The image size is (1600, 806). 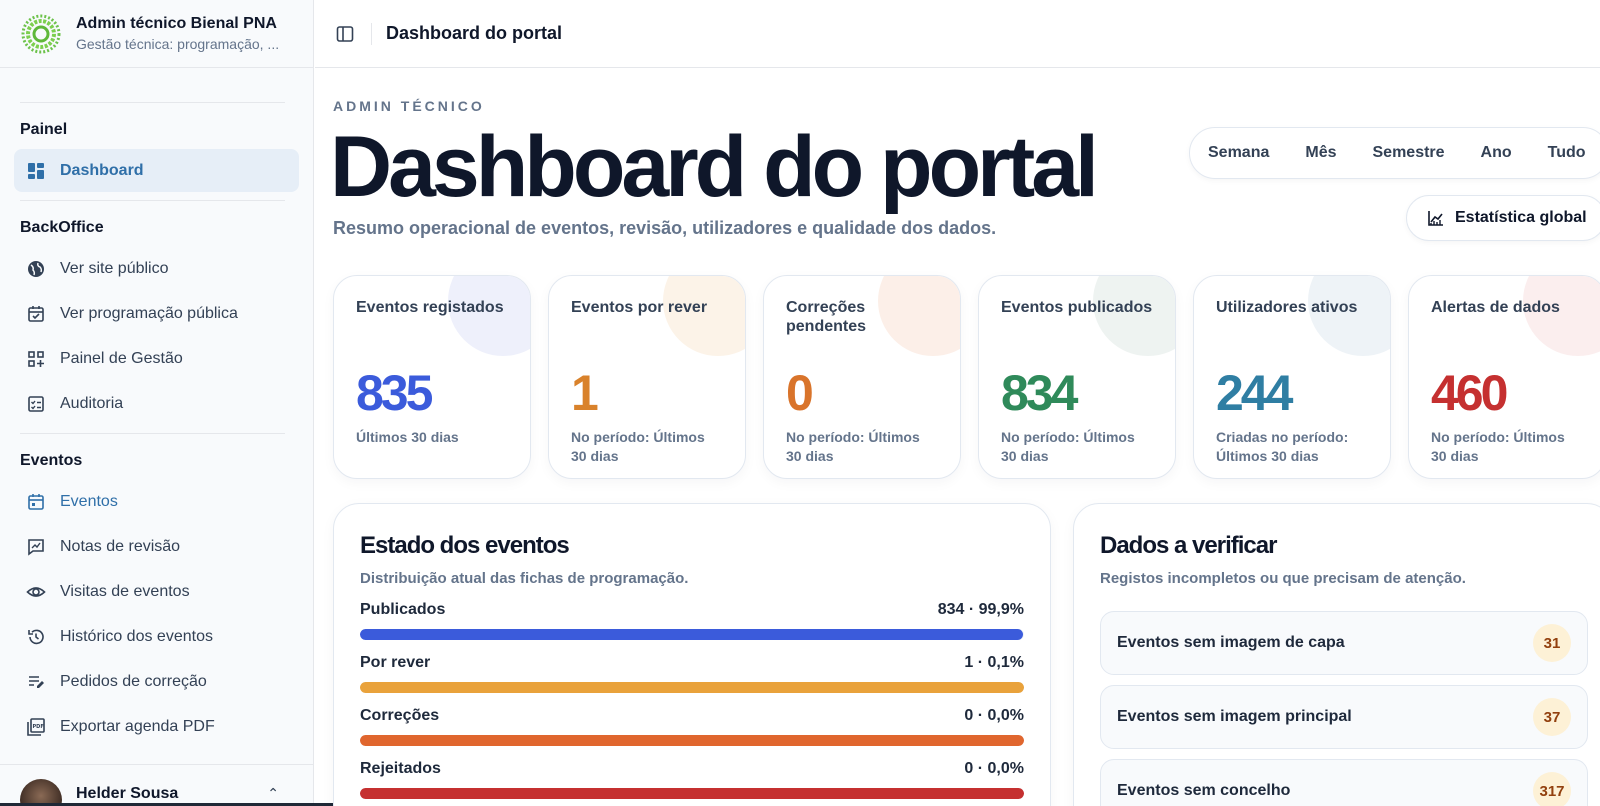 I want to click on dashboard-icon, so click(x=36, y=170).